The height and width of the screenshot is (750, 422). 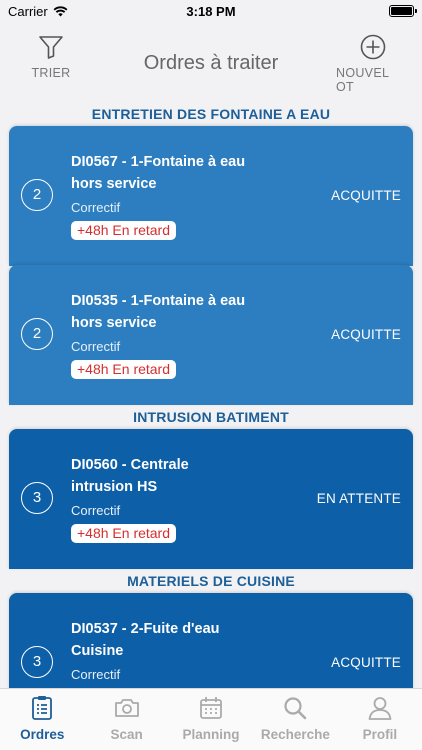 What do you see at coordinates (126, 708) in the screenshot?
I see `camera-icon` at bounding box center [126, 708].